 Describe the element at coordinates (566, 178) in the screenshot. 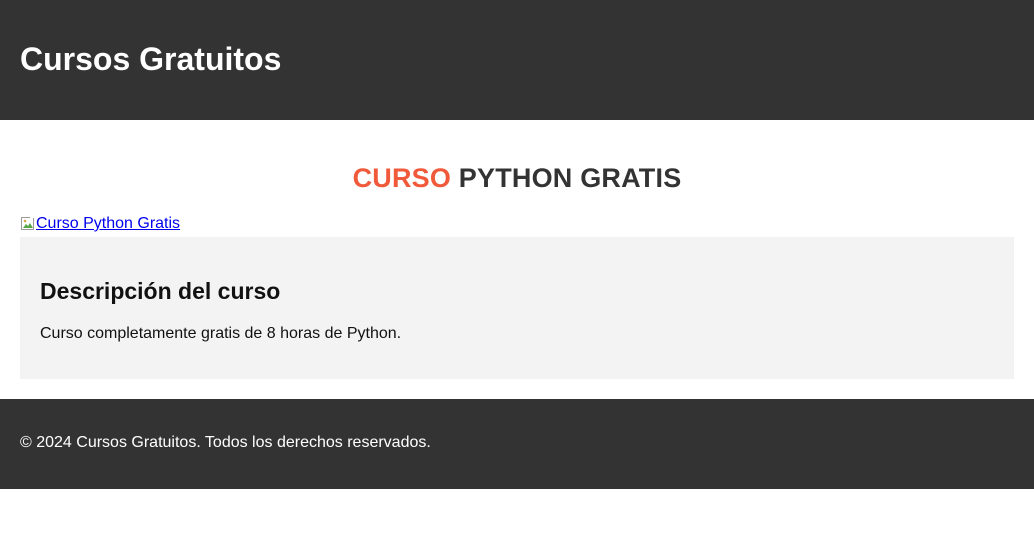

I see `course-heading-rest: PYTHON GRATIS` at that location.